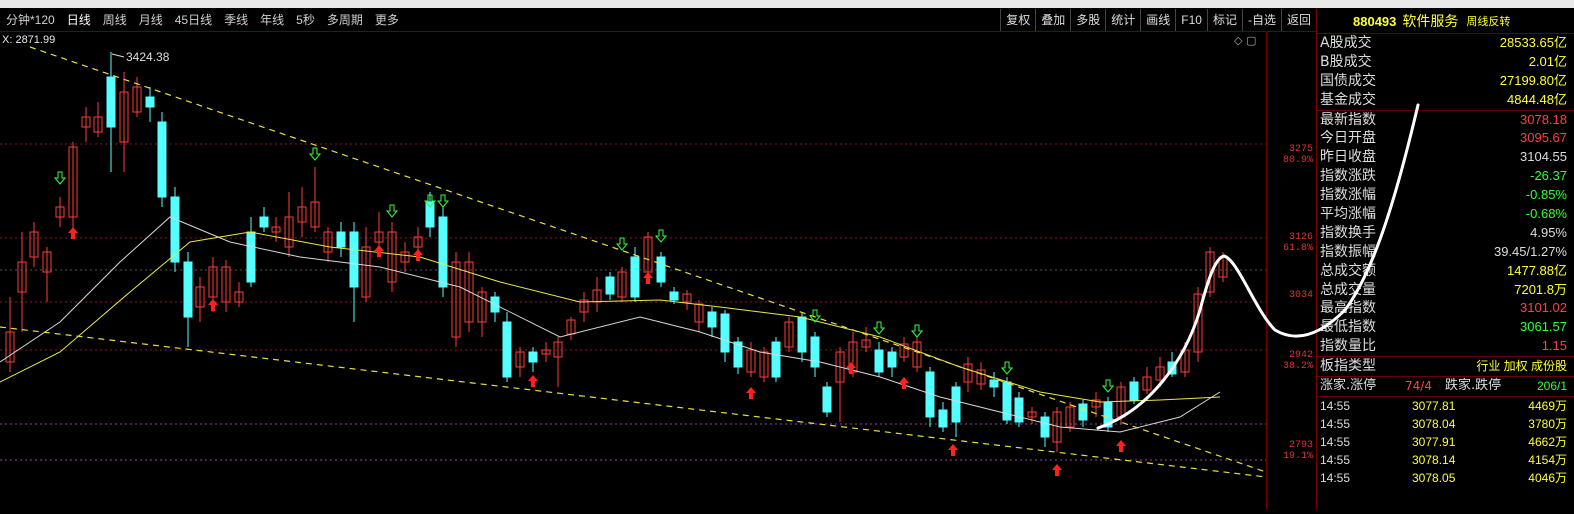 Image resolution: width=1574 pixels, height=514 pixels. I want to click on tool-button: 返回, so click(1298, 20).